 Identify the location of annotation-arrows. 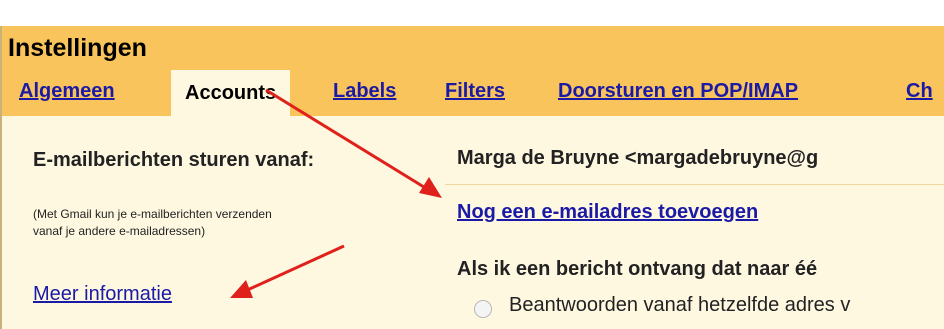
(336, 193).